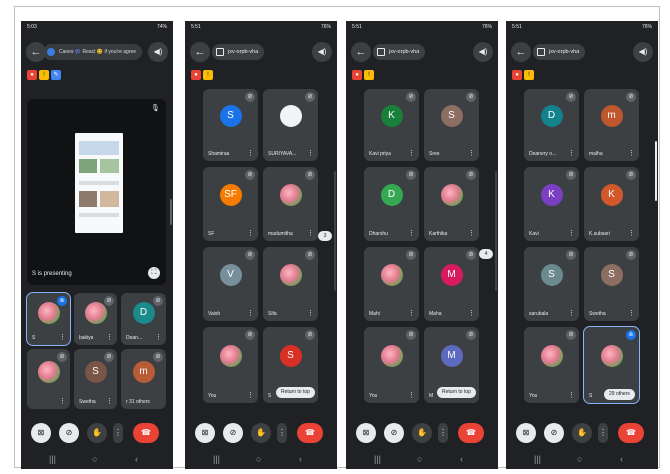 Image resolution: width=670 pixels, height=474 pixels. I want to click on participant-tile: ⊘ madumitha ⋮, so click(290, 204).